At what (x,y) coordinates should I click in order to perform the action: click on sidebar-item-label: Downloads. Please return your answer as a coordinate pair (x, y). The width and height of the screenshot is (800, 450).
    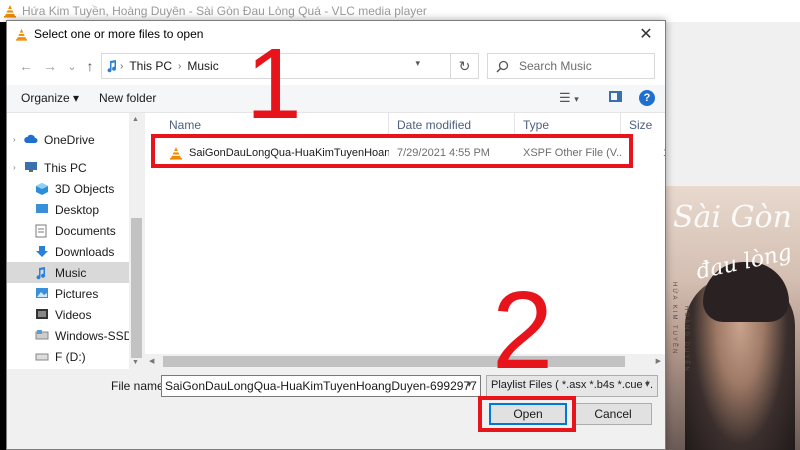
    Looking at the image, I should click on (85, 251).